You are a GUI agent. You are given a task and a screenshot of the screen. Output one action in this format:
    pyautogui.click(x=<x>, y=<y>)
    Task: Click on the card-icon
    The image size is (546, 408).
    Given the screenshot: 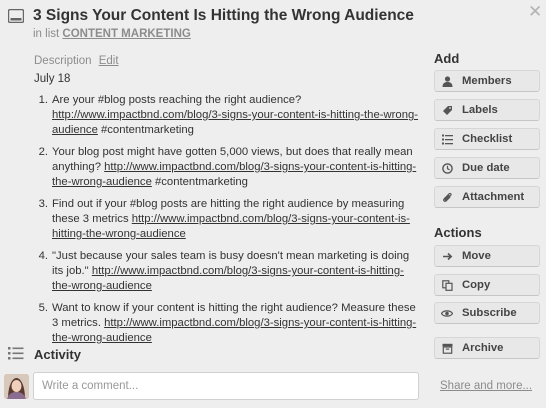 What is the action you would take?
    pyautogui.click(x=16, y=16)
    